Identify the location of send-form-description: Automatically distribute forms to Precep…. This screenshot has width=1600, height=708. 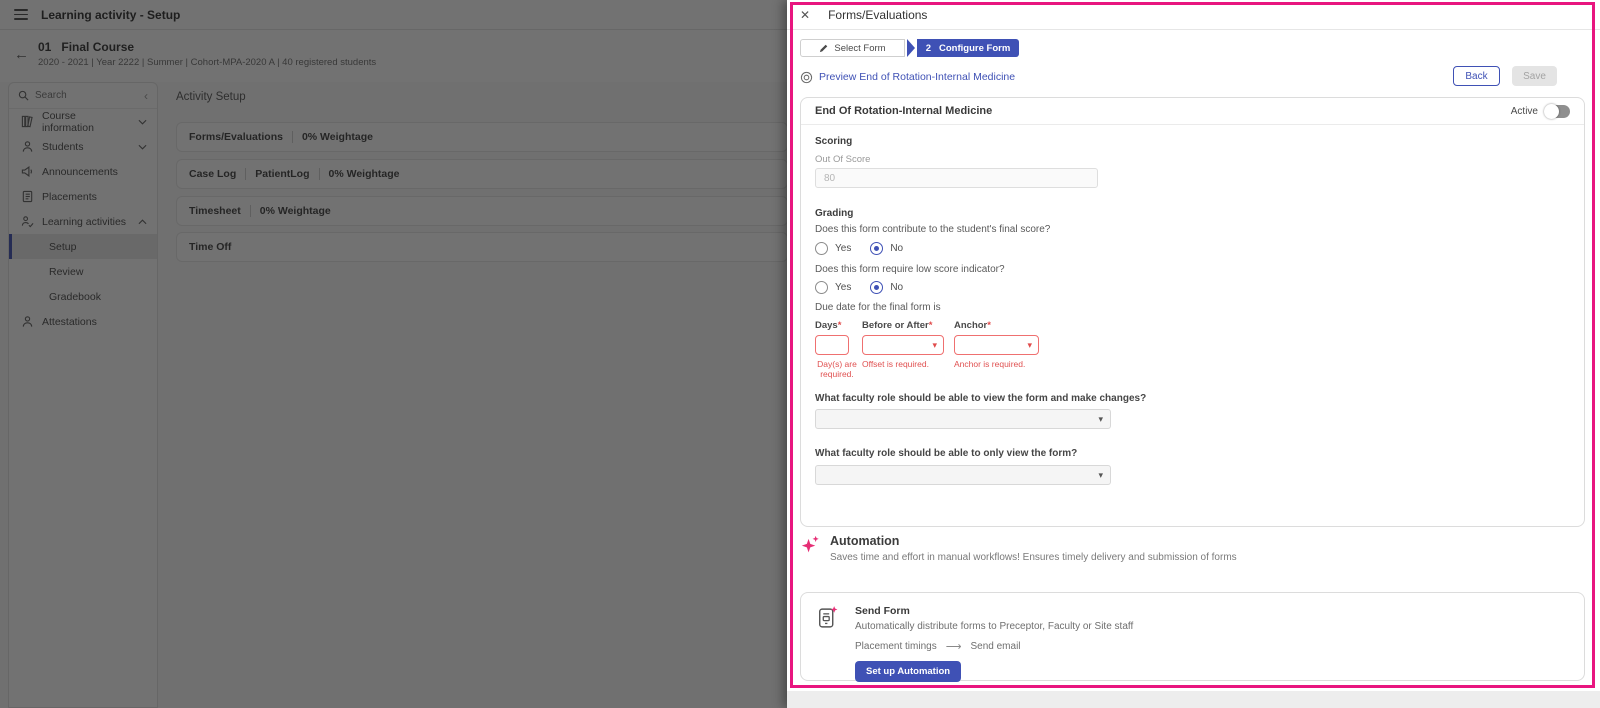
(994, 626).